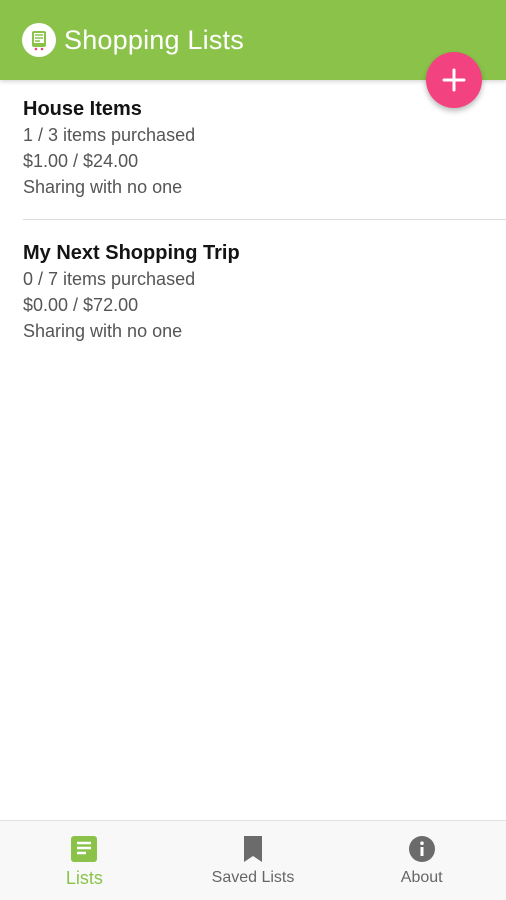  I want to click on nav-label: About, so click(421, 877).